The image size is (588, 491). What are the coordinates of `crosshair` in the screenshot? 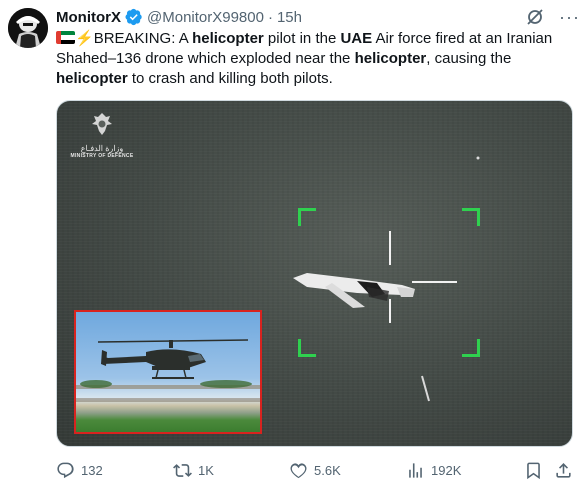 It's located at (399, 277).